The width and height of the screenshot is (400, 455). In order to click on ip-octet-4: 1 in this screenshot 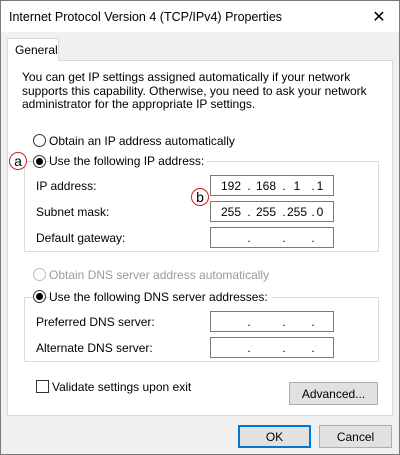, I will do `click(320, 186)`.